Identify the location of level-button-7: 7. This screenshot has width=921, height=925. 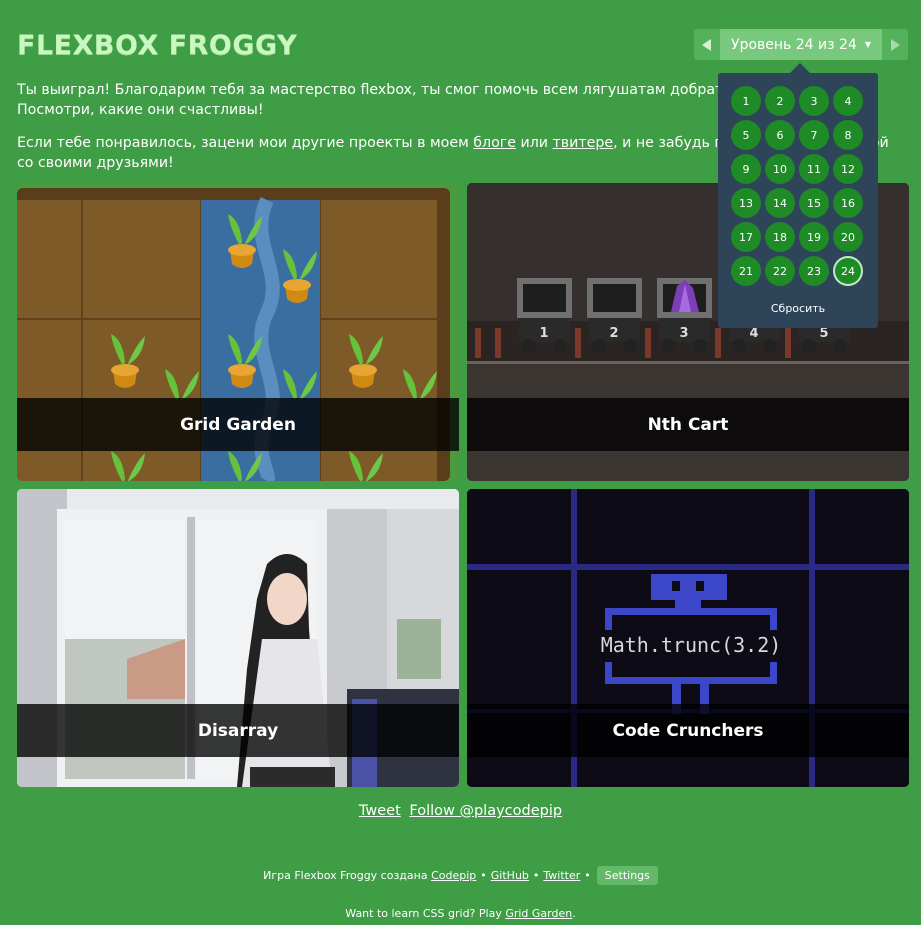
(814, 135).